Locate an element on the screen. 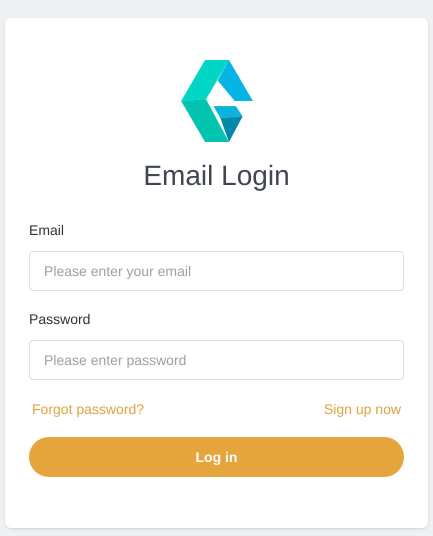 The height and width of the screenshot is (536, 433). login-button: Log in is located at coordinates (216, 457).